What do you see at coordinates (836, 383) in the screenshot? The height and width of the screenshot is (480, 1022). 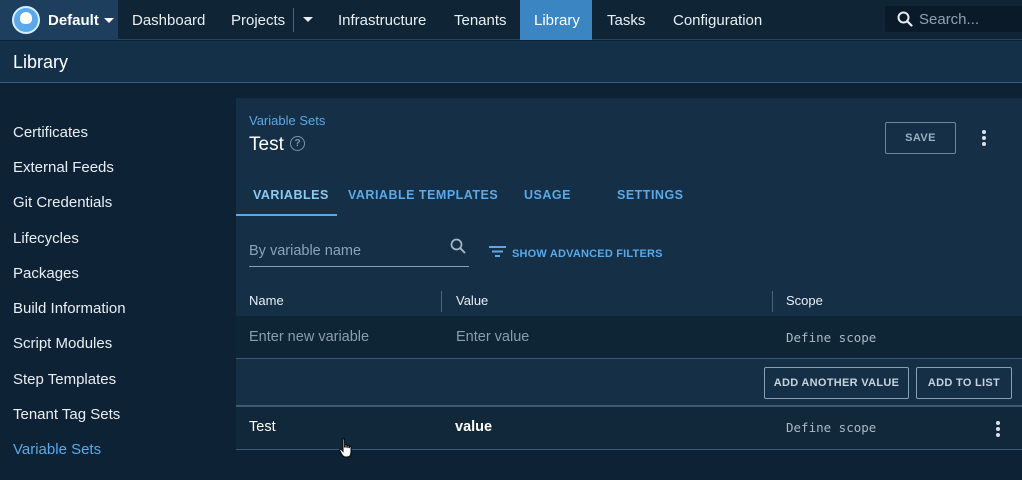 I see `add-another-value-button: ADD ANOTHER VALUE` at bounding box center [836, 383].